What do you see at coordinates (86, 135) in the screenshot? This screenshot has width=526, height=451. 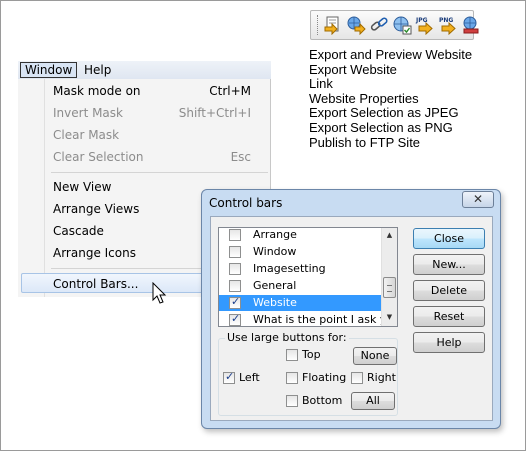 I see `menu-item-label: Clear Mask` at bounding box center [86, 135].